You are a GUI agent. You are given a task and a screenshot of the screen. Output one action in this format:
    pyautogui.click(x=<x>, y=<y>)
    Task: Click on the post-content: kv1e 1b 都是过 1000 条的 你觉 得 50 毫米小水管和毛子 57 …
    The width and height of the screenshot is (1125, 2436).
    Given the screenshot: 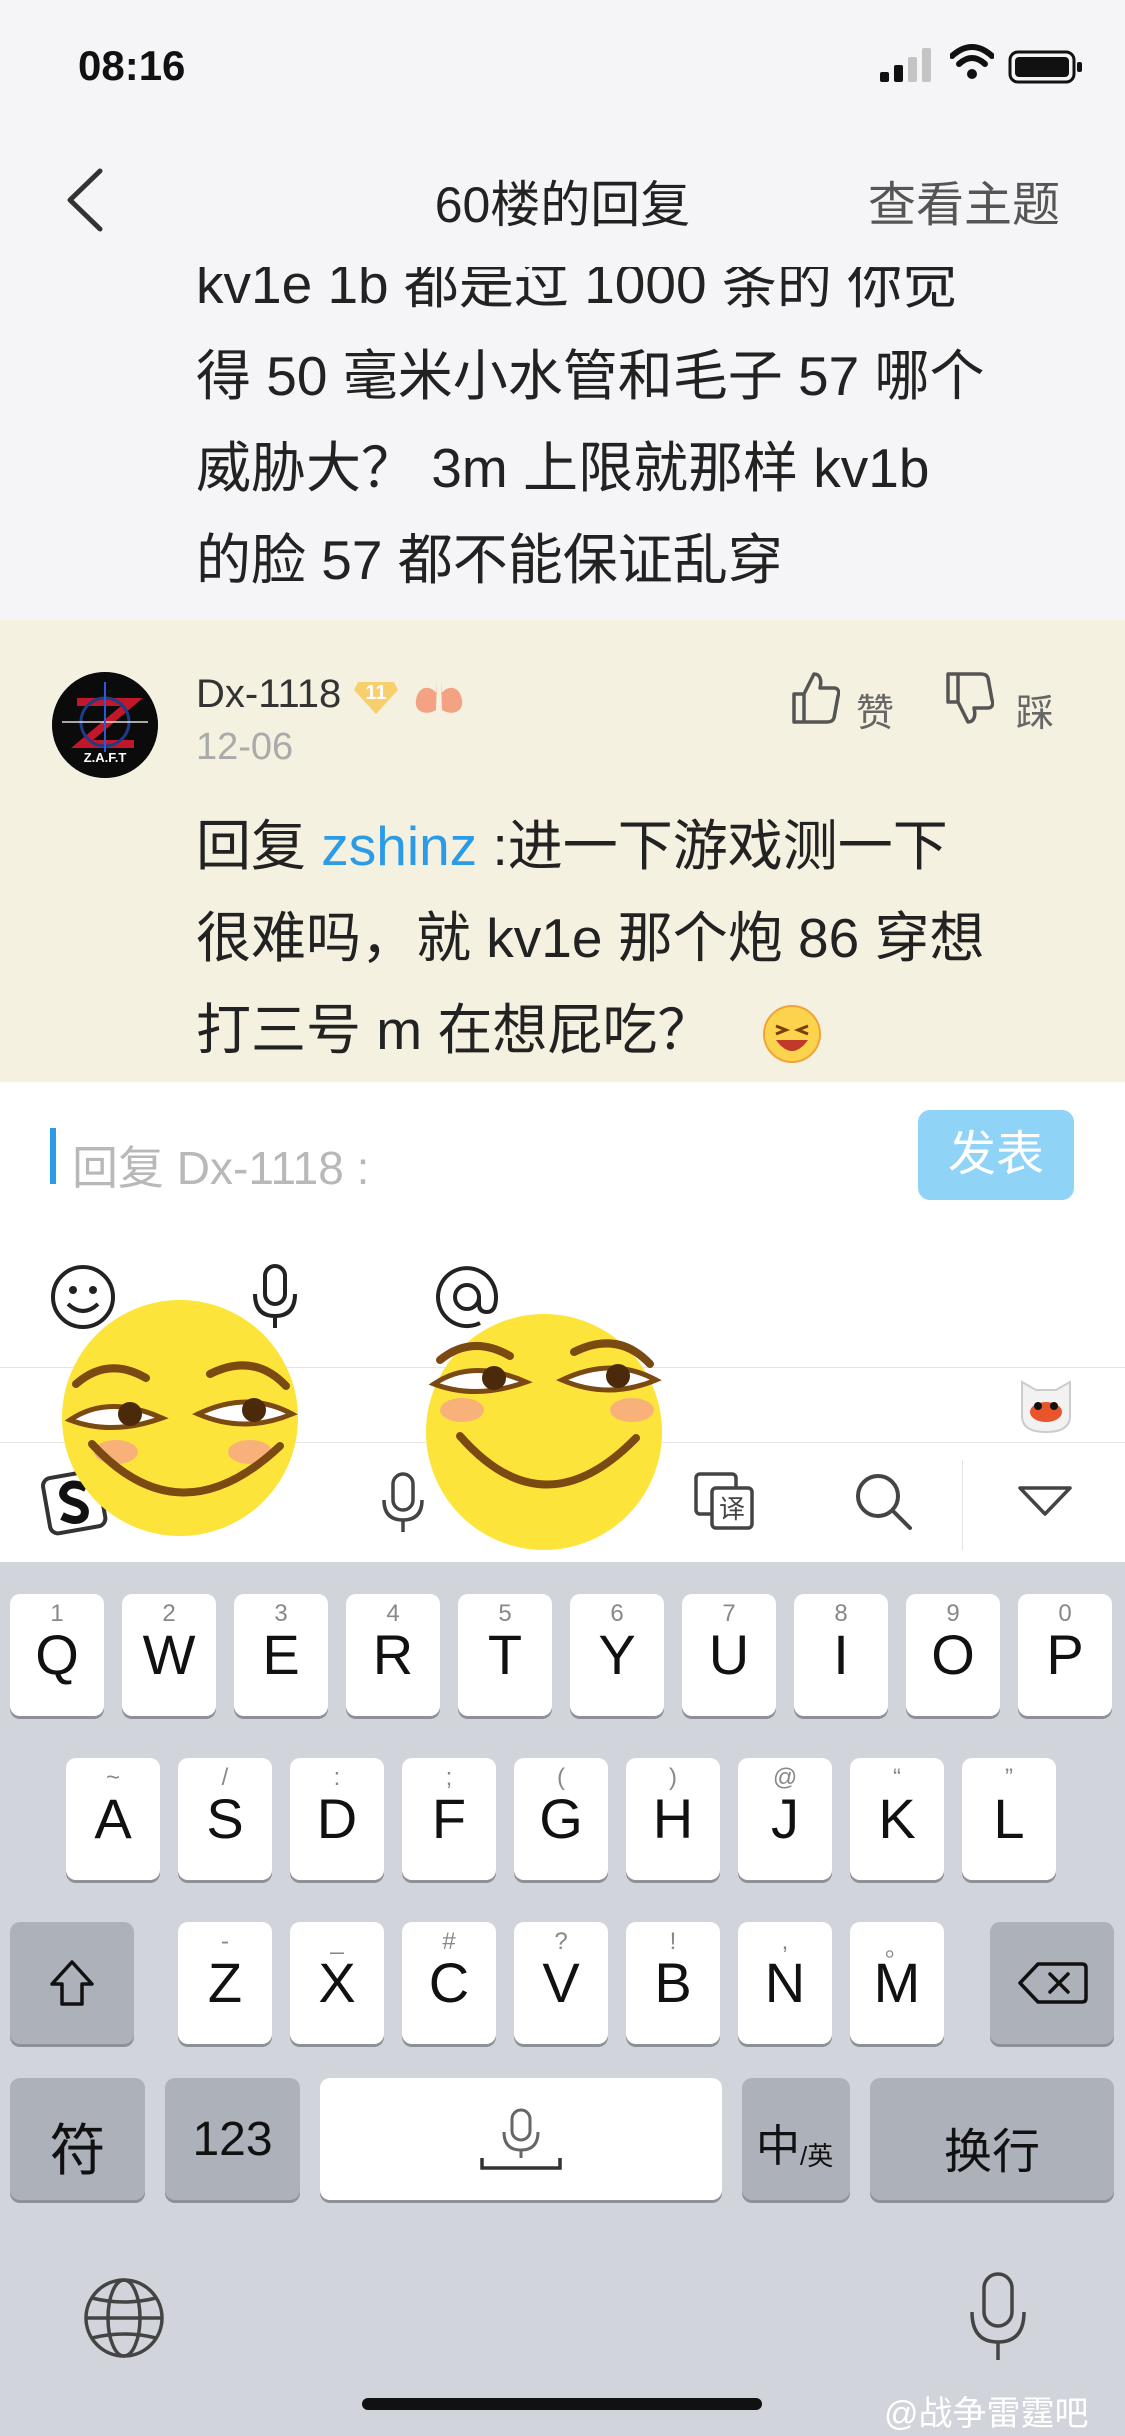 What is the action you would take?
    pyautogui.click(x=562, y=443)
    